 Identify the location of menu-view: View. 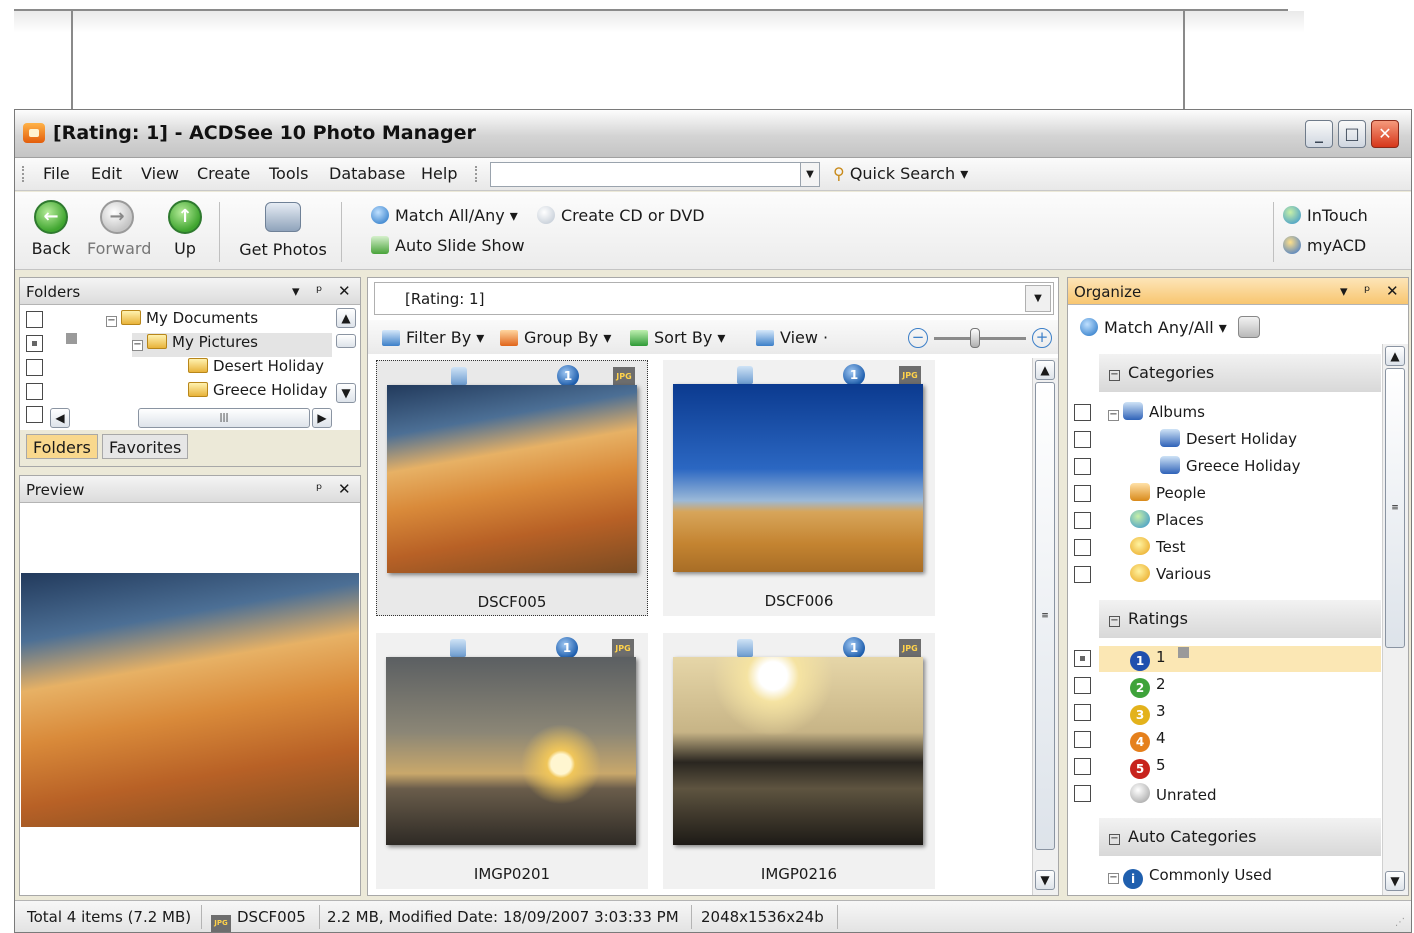
(160, 173).